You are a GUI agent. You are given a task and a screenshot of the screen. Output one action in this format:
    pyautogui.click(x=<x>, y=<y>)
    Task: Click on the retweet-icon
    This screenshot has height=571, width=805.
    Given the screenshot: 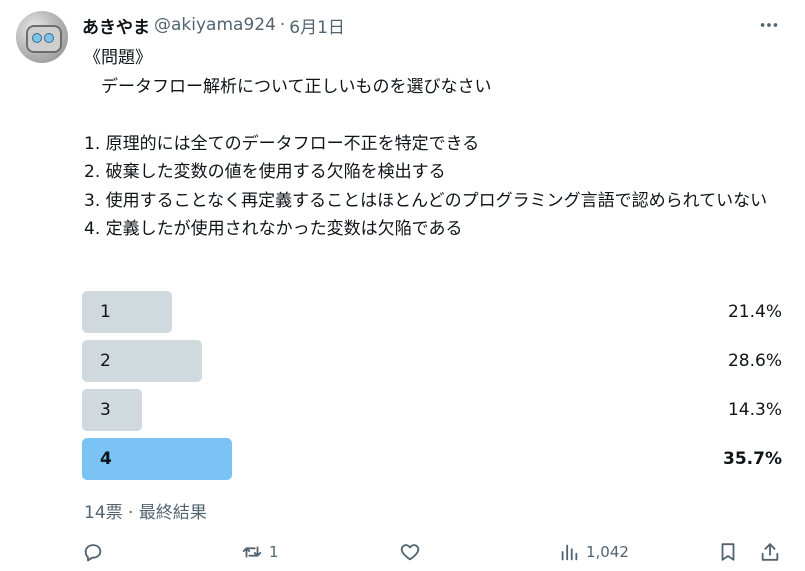 What is the action you would take?
    pyautogui.click(x=252, y=552)
    